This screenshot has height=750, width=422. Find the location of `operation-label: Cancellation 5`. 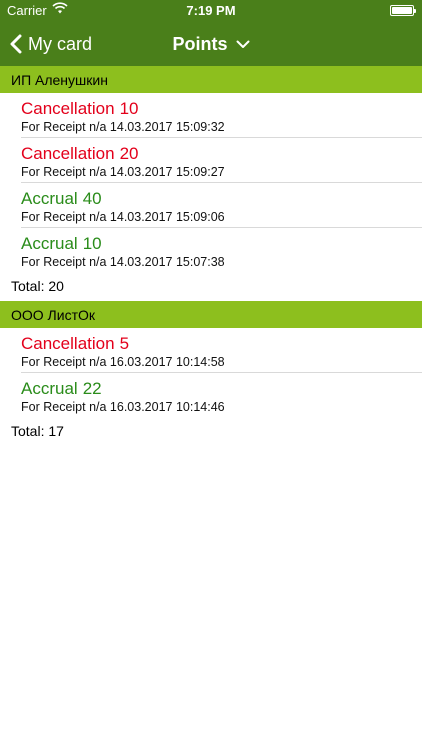

operation-label: Cancellation 5 is located at coordinates (75, 343).